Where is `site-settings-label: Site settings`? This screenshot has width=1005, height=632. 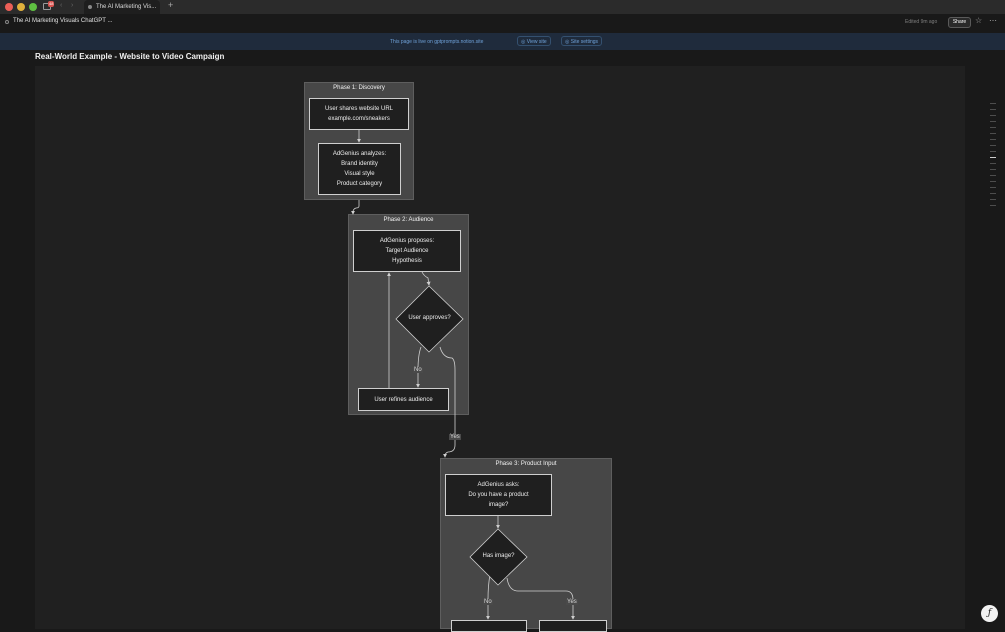 site-settings-label: Site settings is located at coordinates (584, 42).